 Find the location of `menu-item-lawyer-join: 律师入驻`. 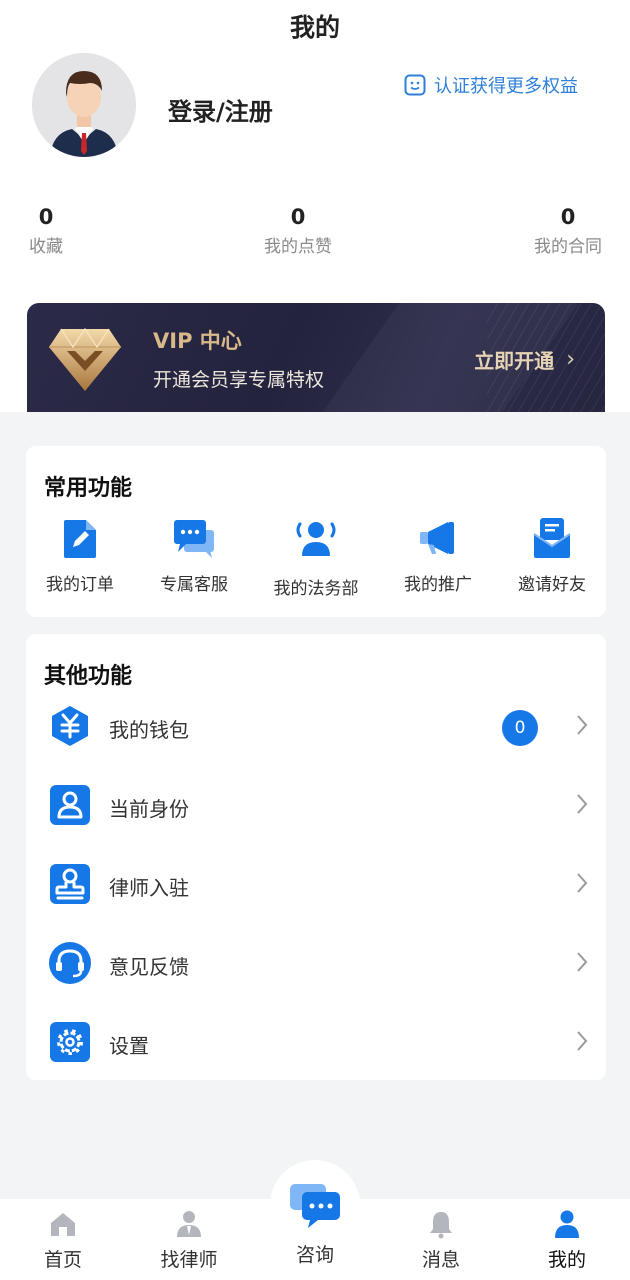

menu-item-lawyer-join: 律师入驻 is located at coordinates (316, 885).